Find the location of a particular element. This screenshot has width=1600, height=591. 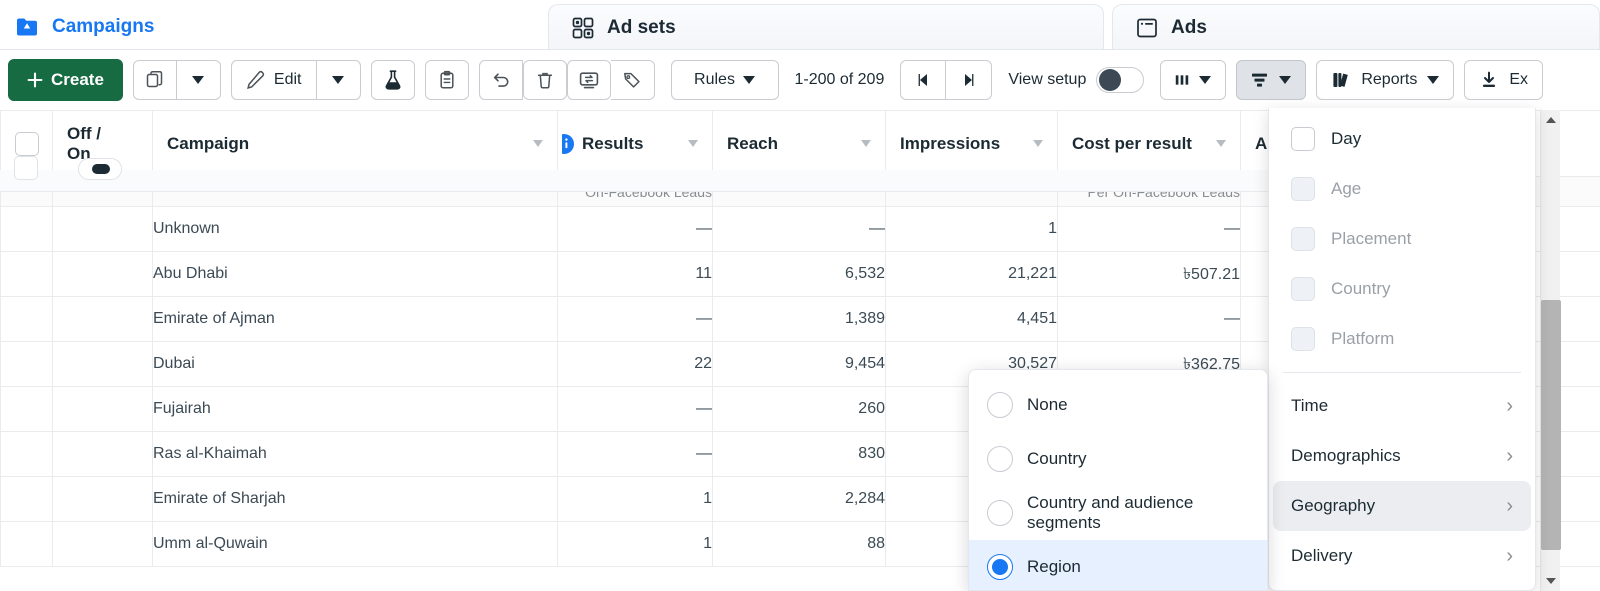

next-page-button is located at coordinates (969, 80).